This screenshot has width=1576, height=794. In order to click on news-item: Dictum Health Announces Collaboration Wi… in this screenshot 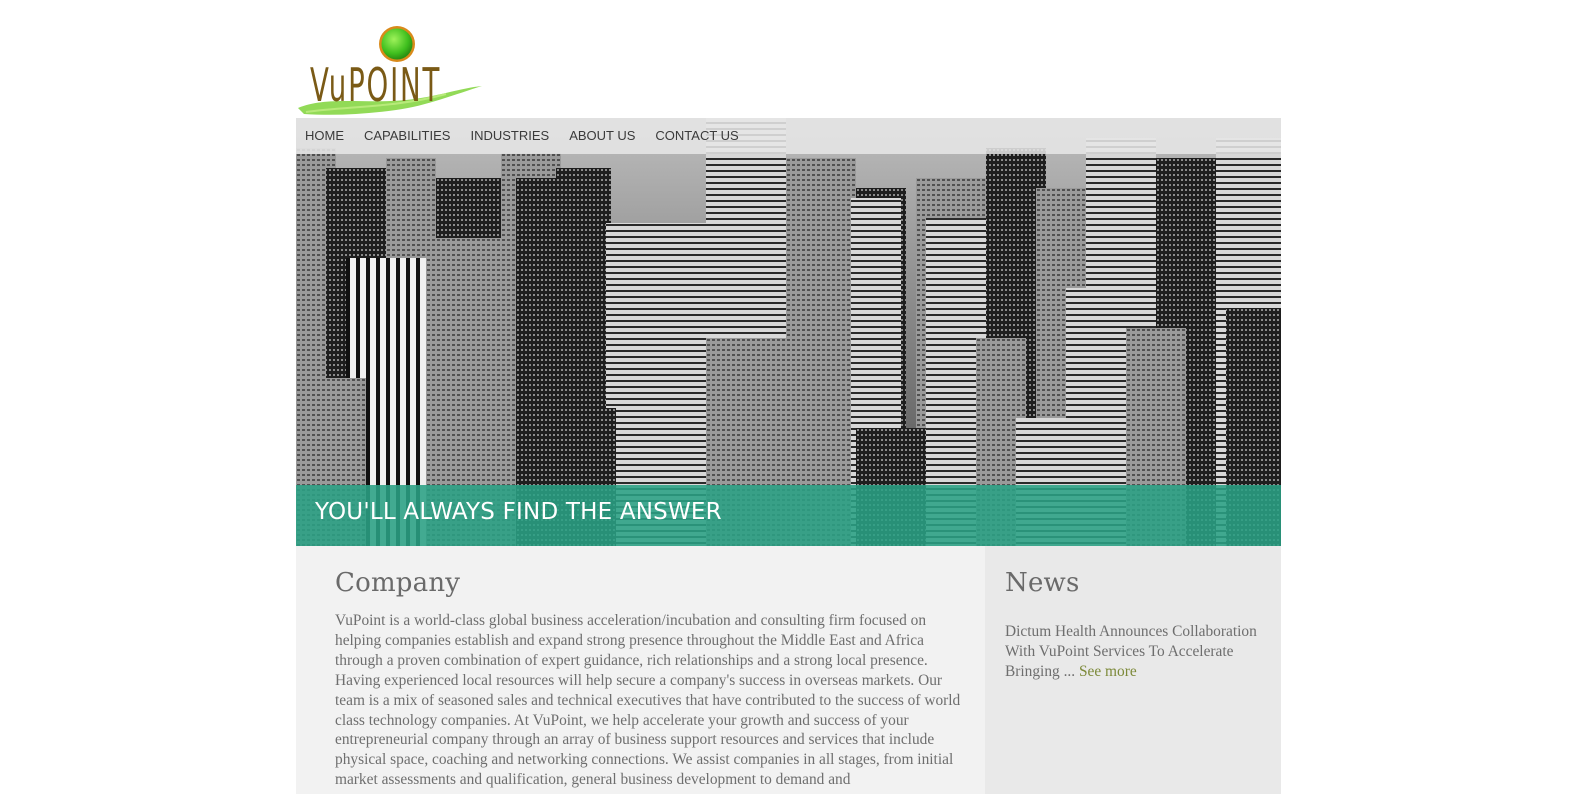, I will do `click(1136, 652)`.